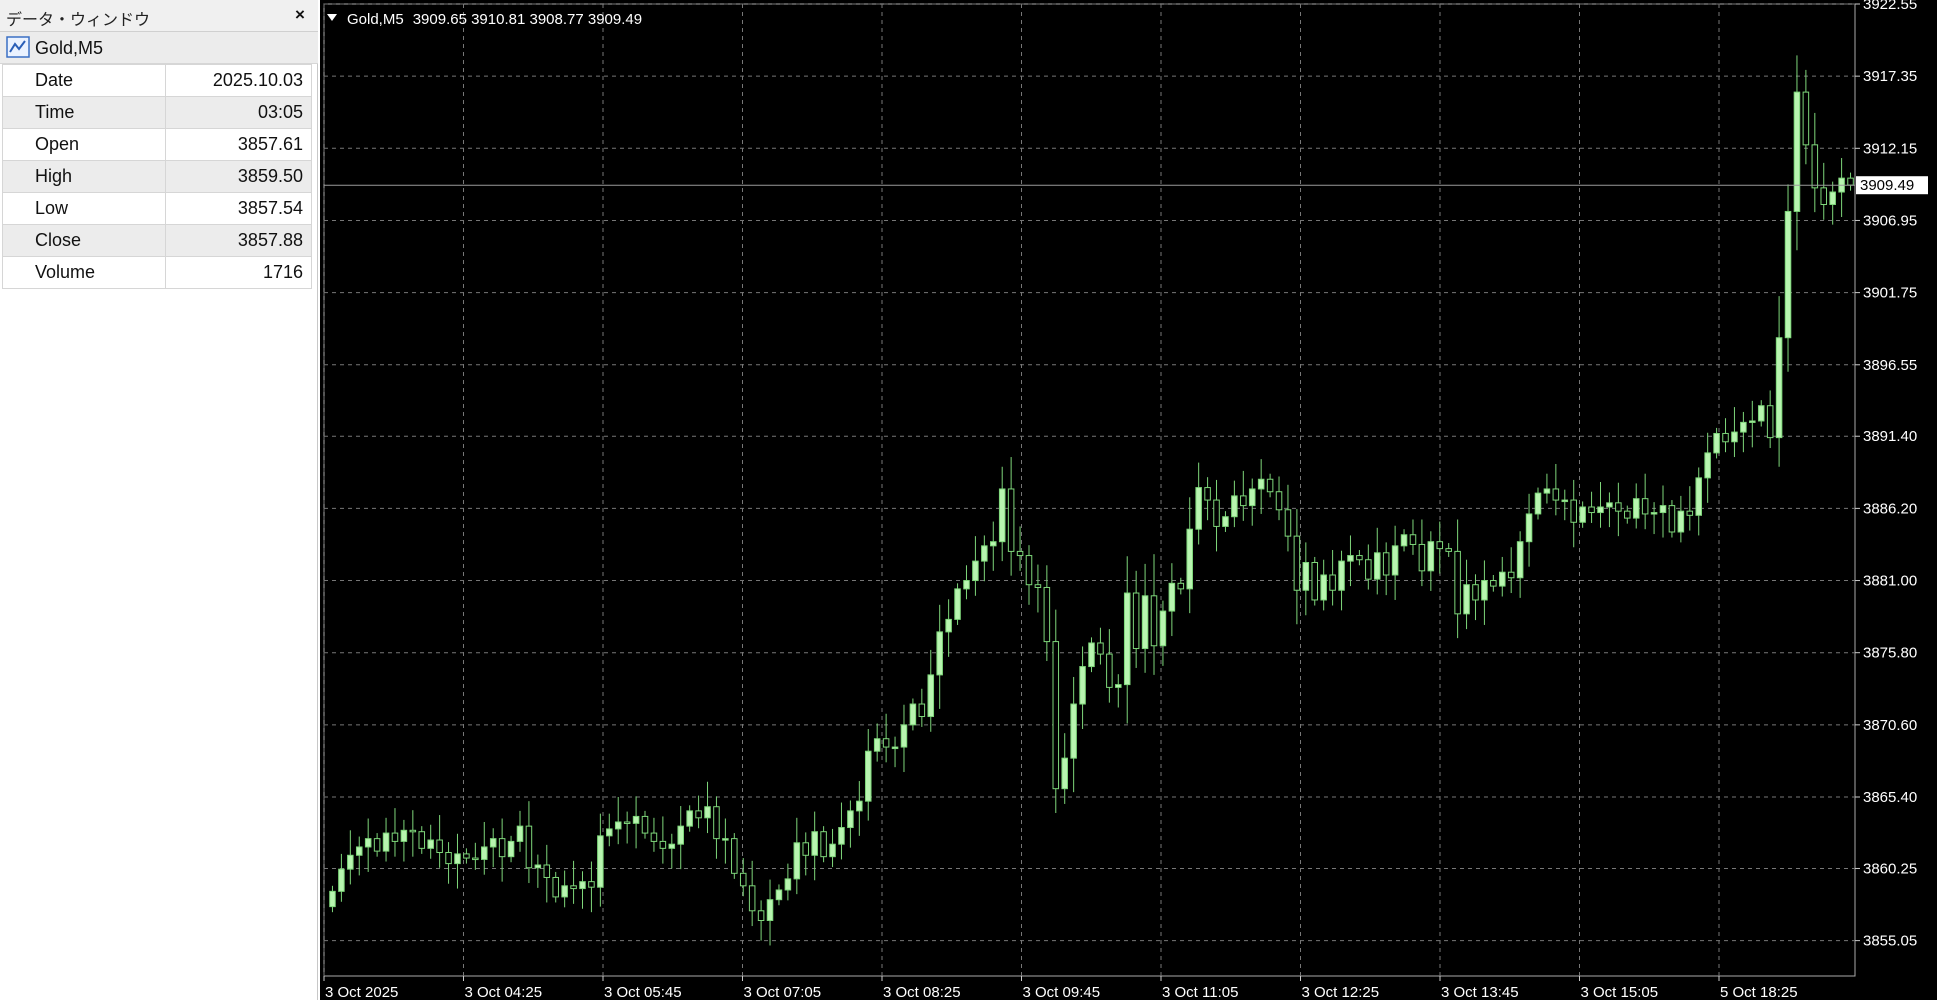  I want to click on table-row: Time 03:05, so click(156, 112).